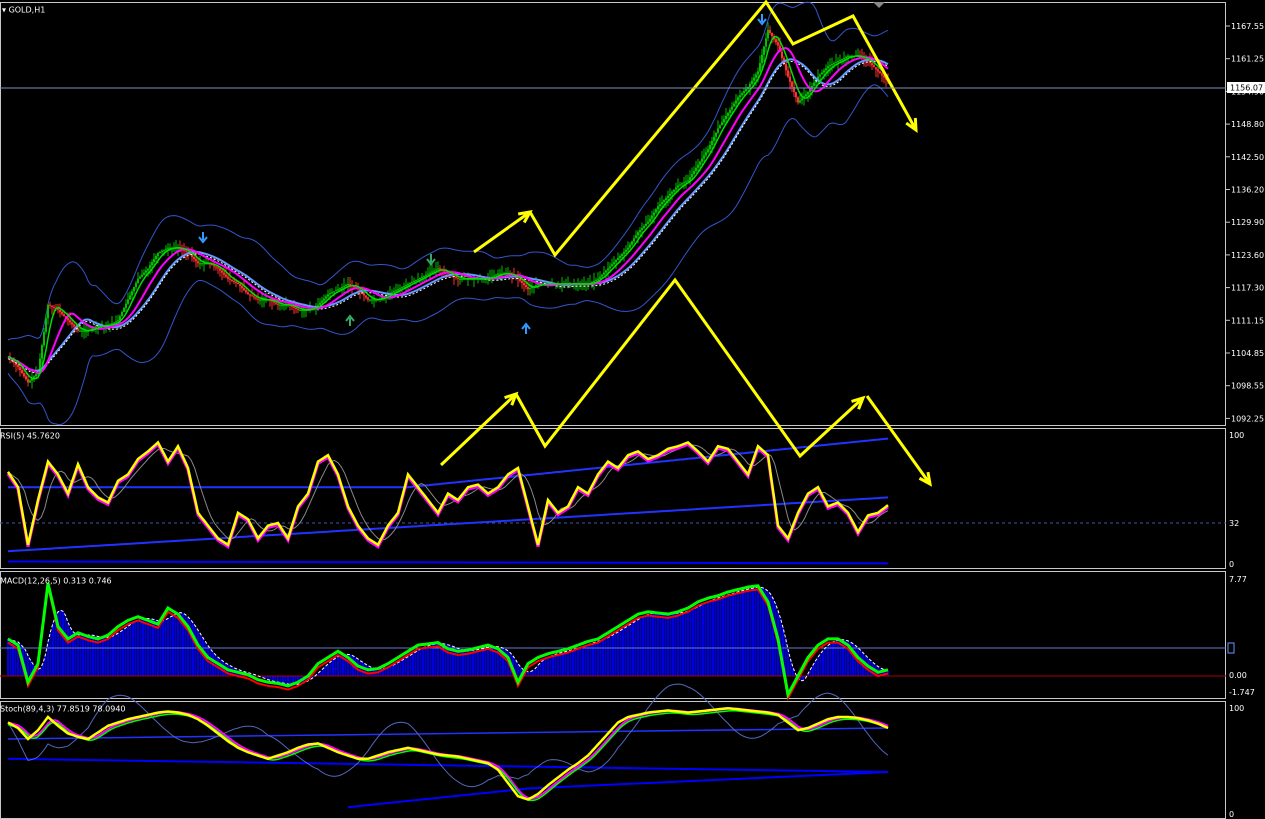 Image resolution: width=1265 pixels, height=819 pixels. What do you see at coordinates (1247, 320) in the screenshot?
I see `price-tick-label: 1111.15` at bounding box center [1247, 320].